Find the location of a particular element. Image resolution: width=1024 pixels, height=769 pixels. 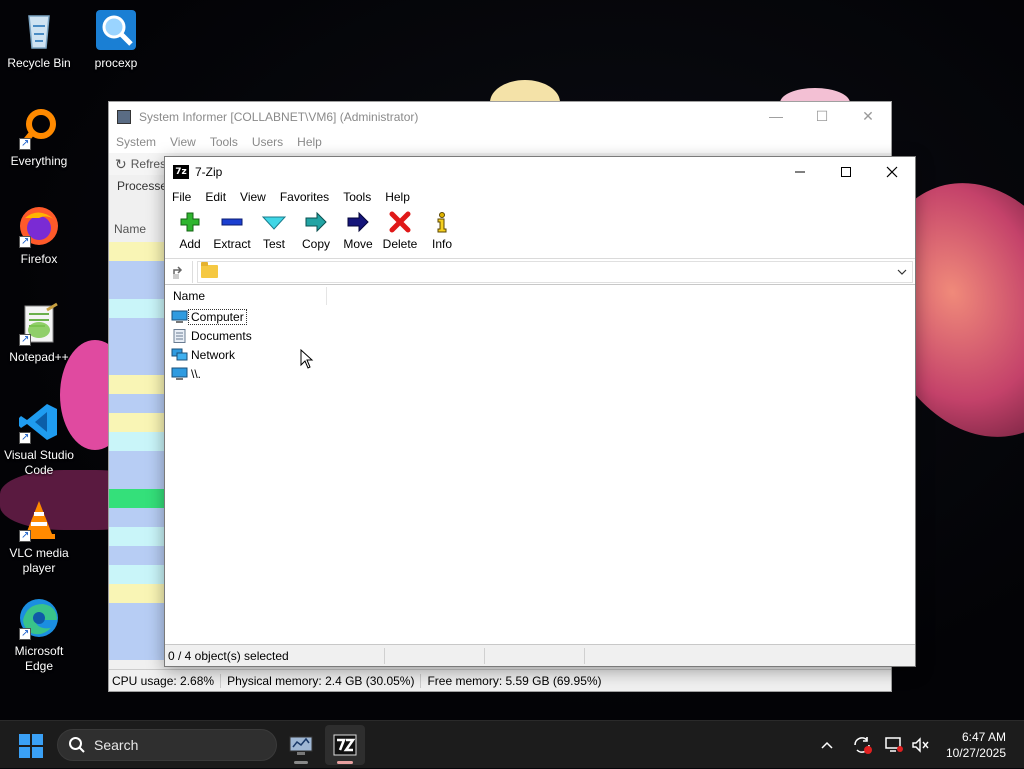

taskbar-app-system-informer is located at coordinates (301, 745).